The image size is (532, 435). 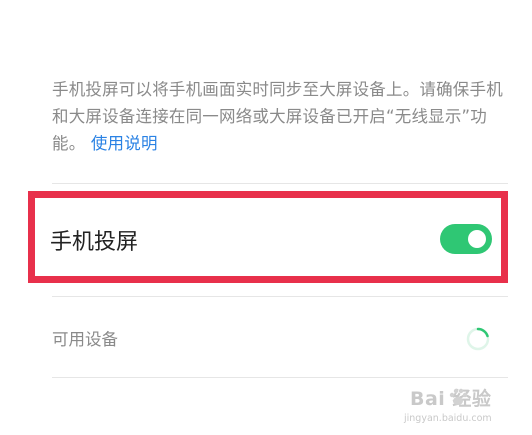 I want to click on watermark-sub-text: jingyan.baidu.com, so click(x=448, y=418).